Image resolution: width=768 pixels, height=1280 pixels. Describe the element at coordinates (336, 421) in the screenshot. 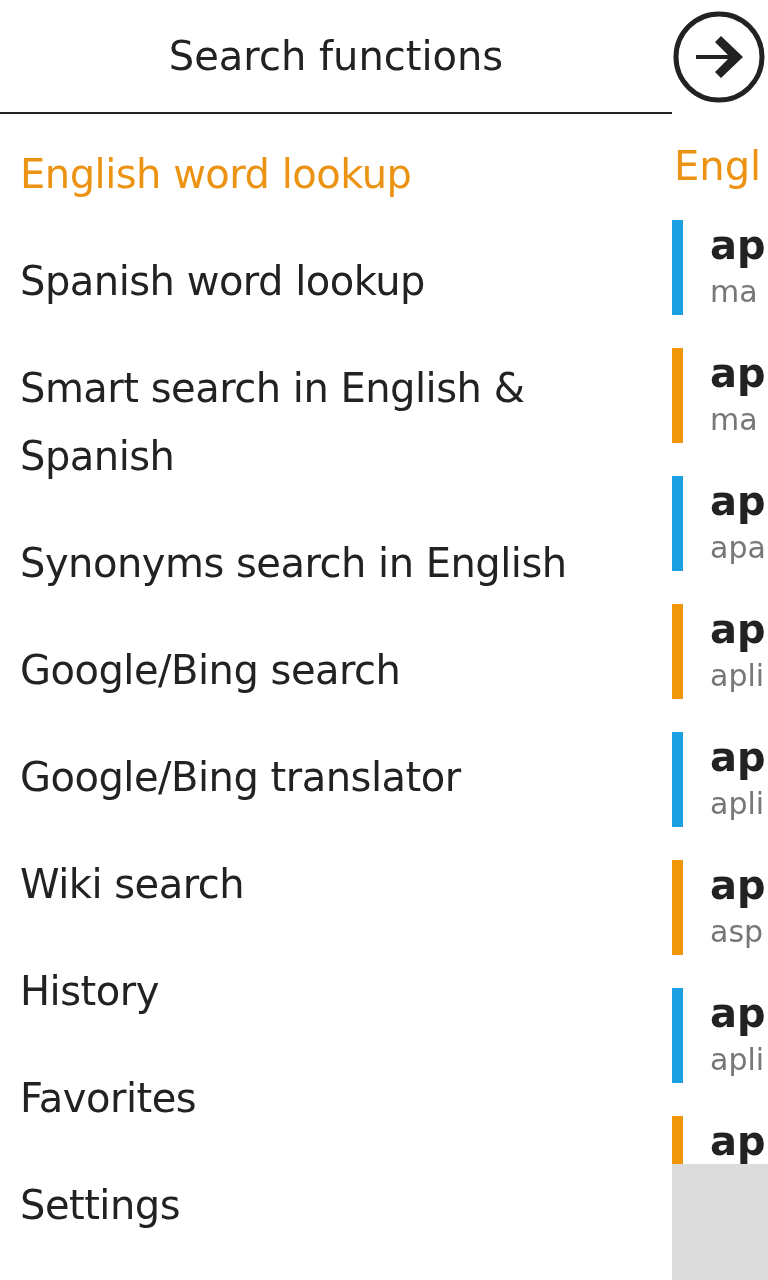

I see `menu-item: Smart search in English & Spanish` at that location.